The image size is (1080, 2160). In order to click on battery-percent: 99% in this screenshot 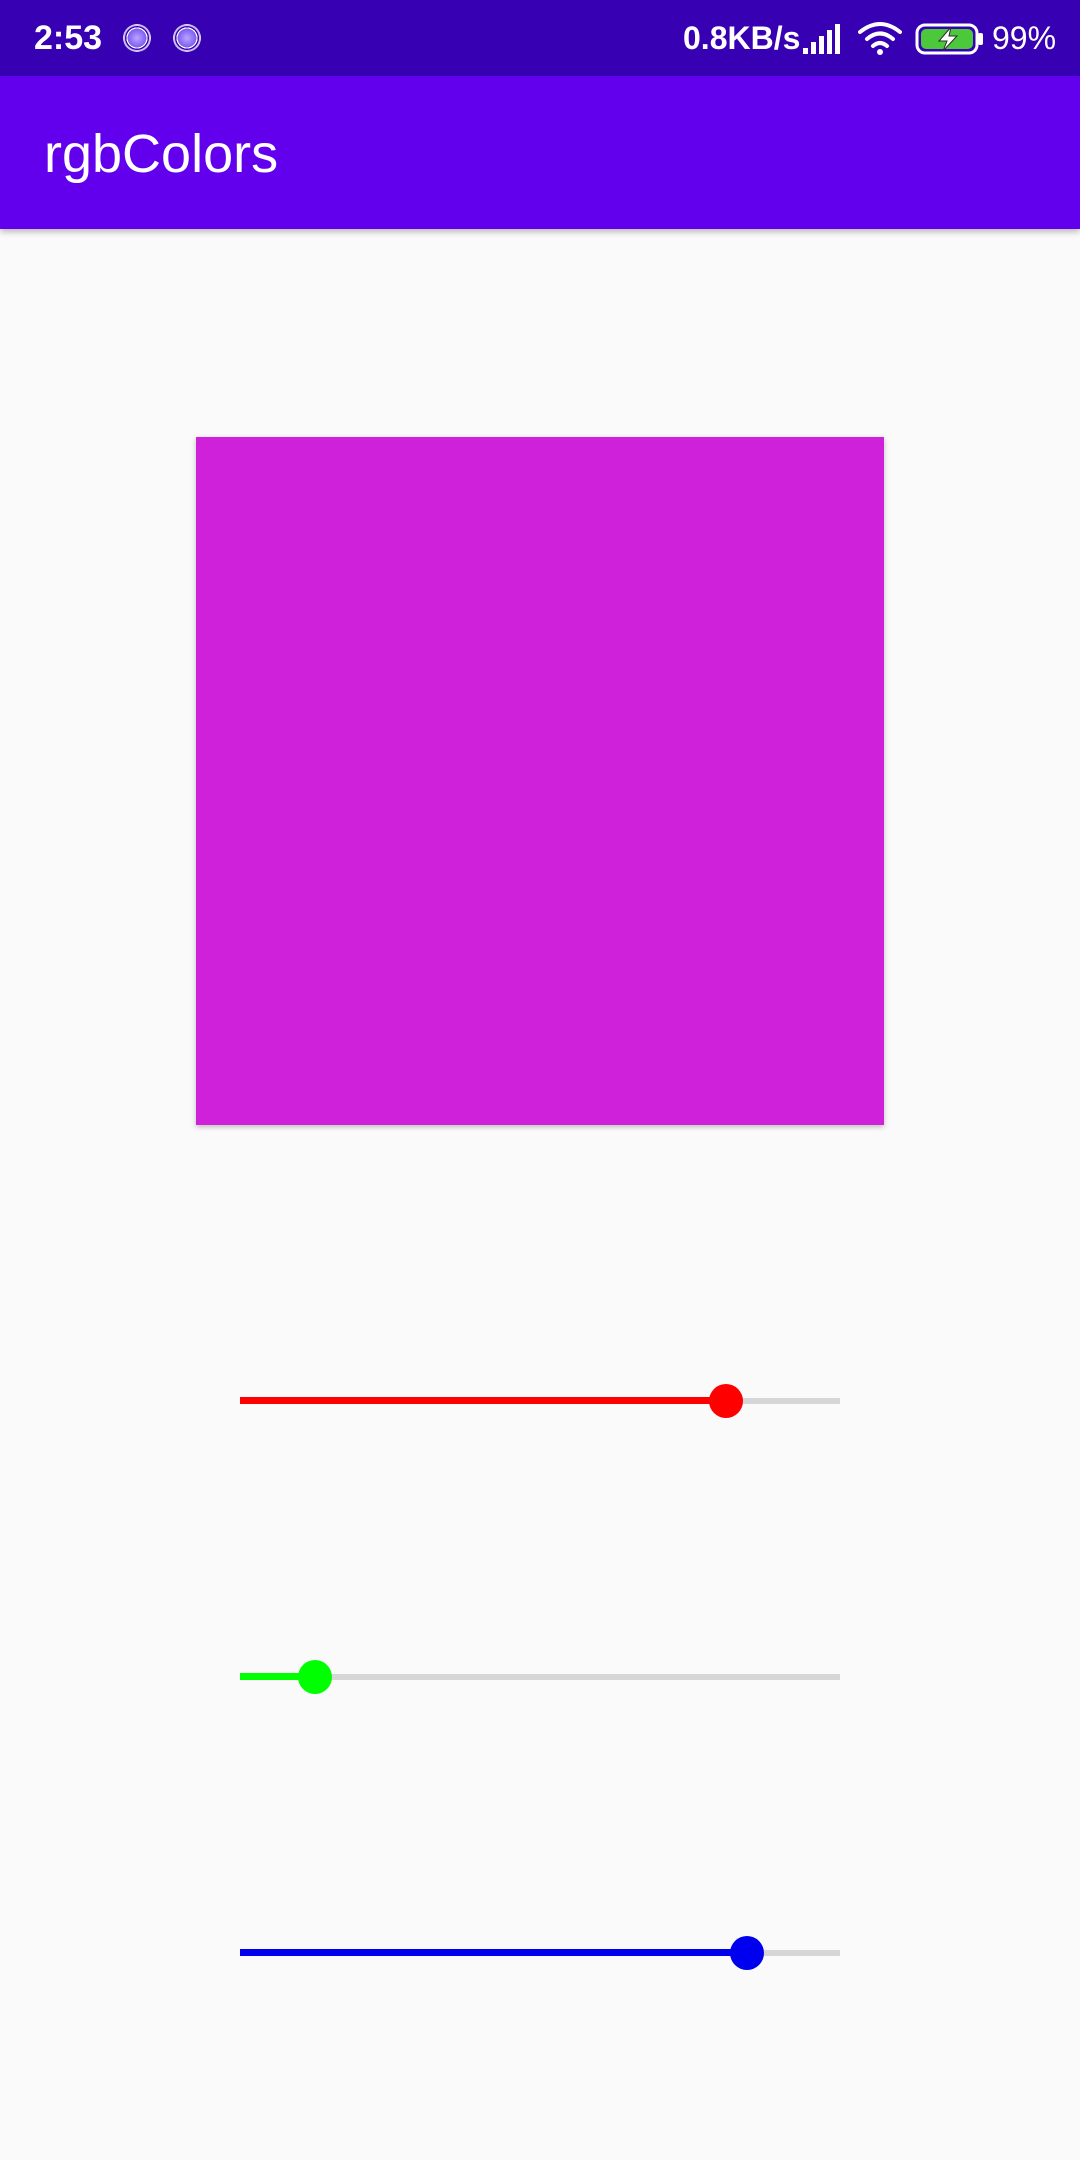, I will do `click(1024, 38)`.